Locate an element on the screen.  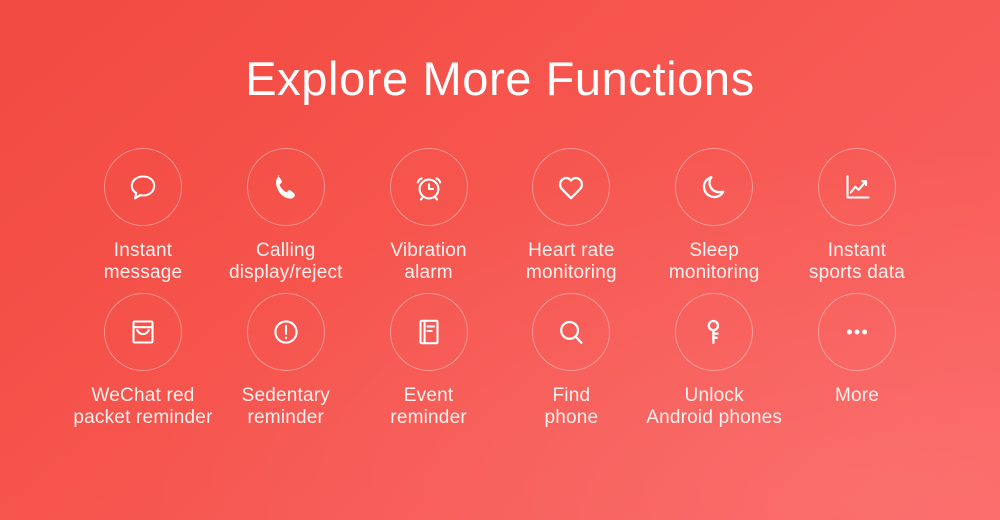
feature-item-vibration-alarm: Vibration alarm is located at coordinates (429, 216).